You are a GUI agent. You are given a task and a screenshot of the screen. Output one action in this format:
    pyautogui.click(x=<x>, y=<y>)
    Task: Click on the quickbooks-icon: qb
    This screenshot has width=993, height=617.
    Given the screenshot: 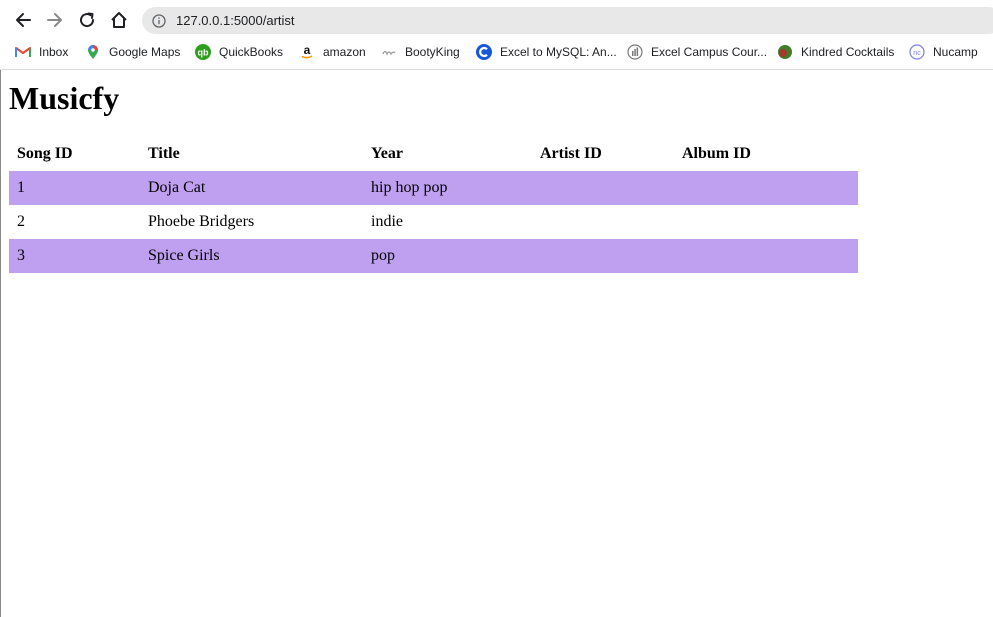 What is the action you would take?
    pyautogui.click(x=203, y=52)
    